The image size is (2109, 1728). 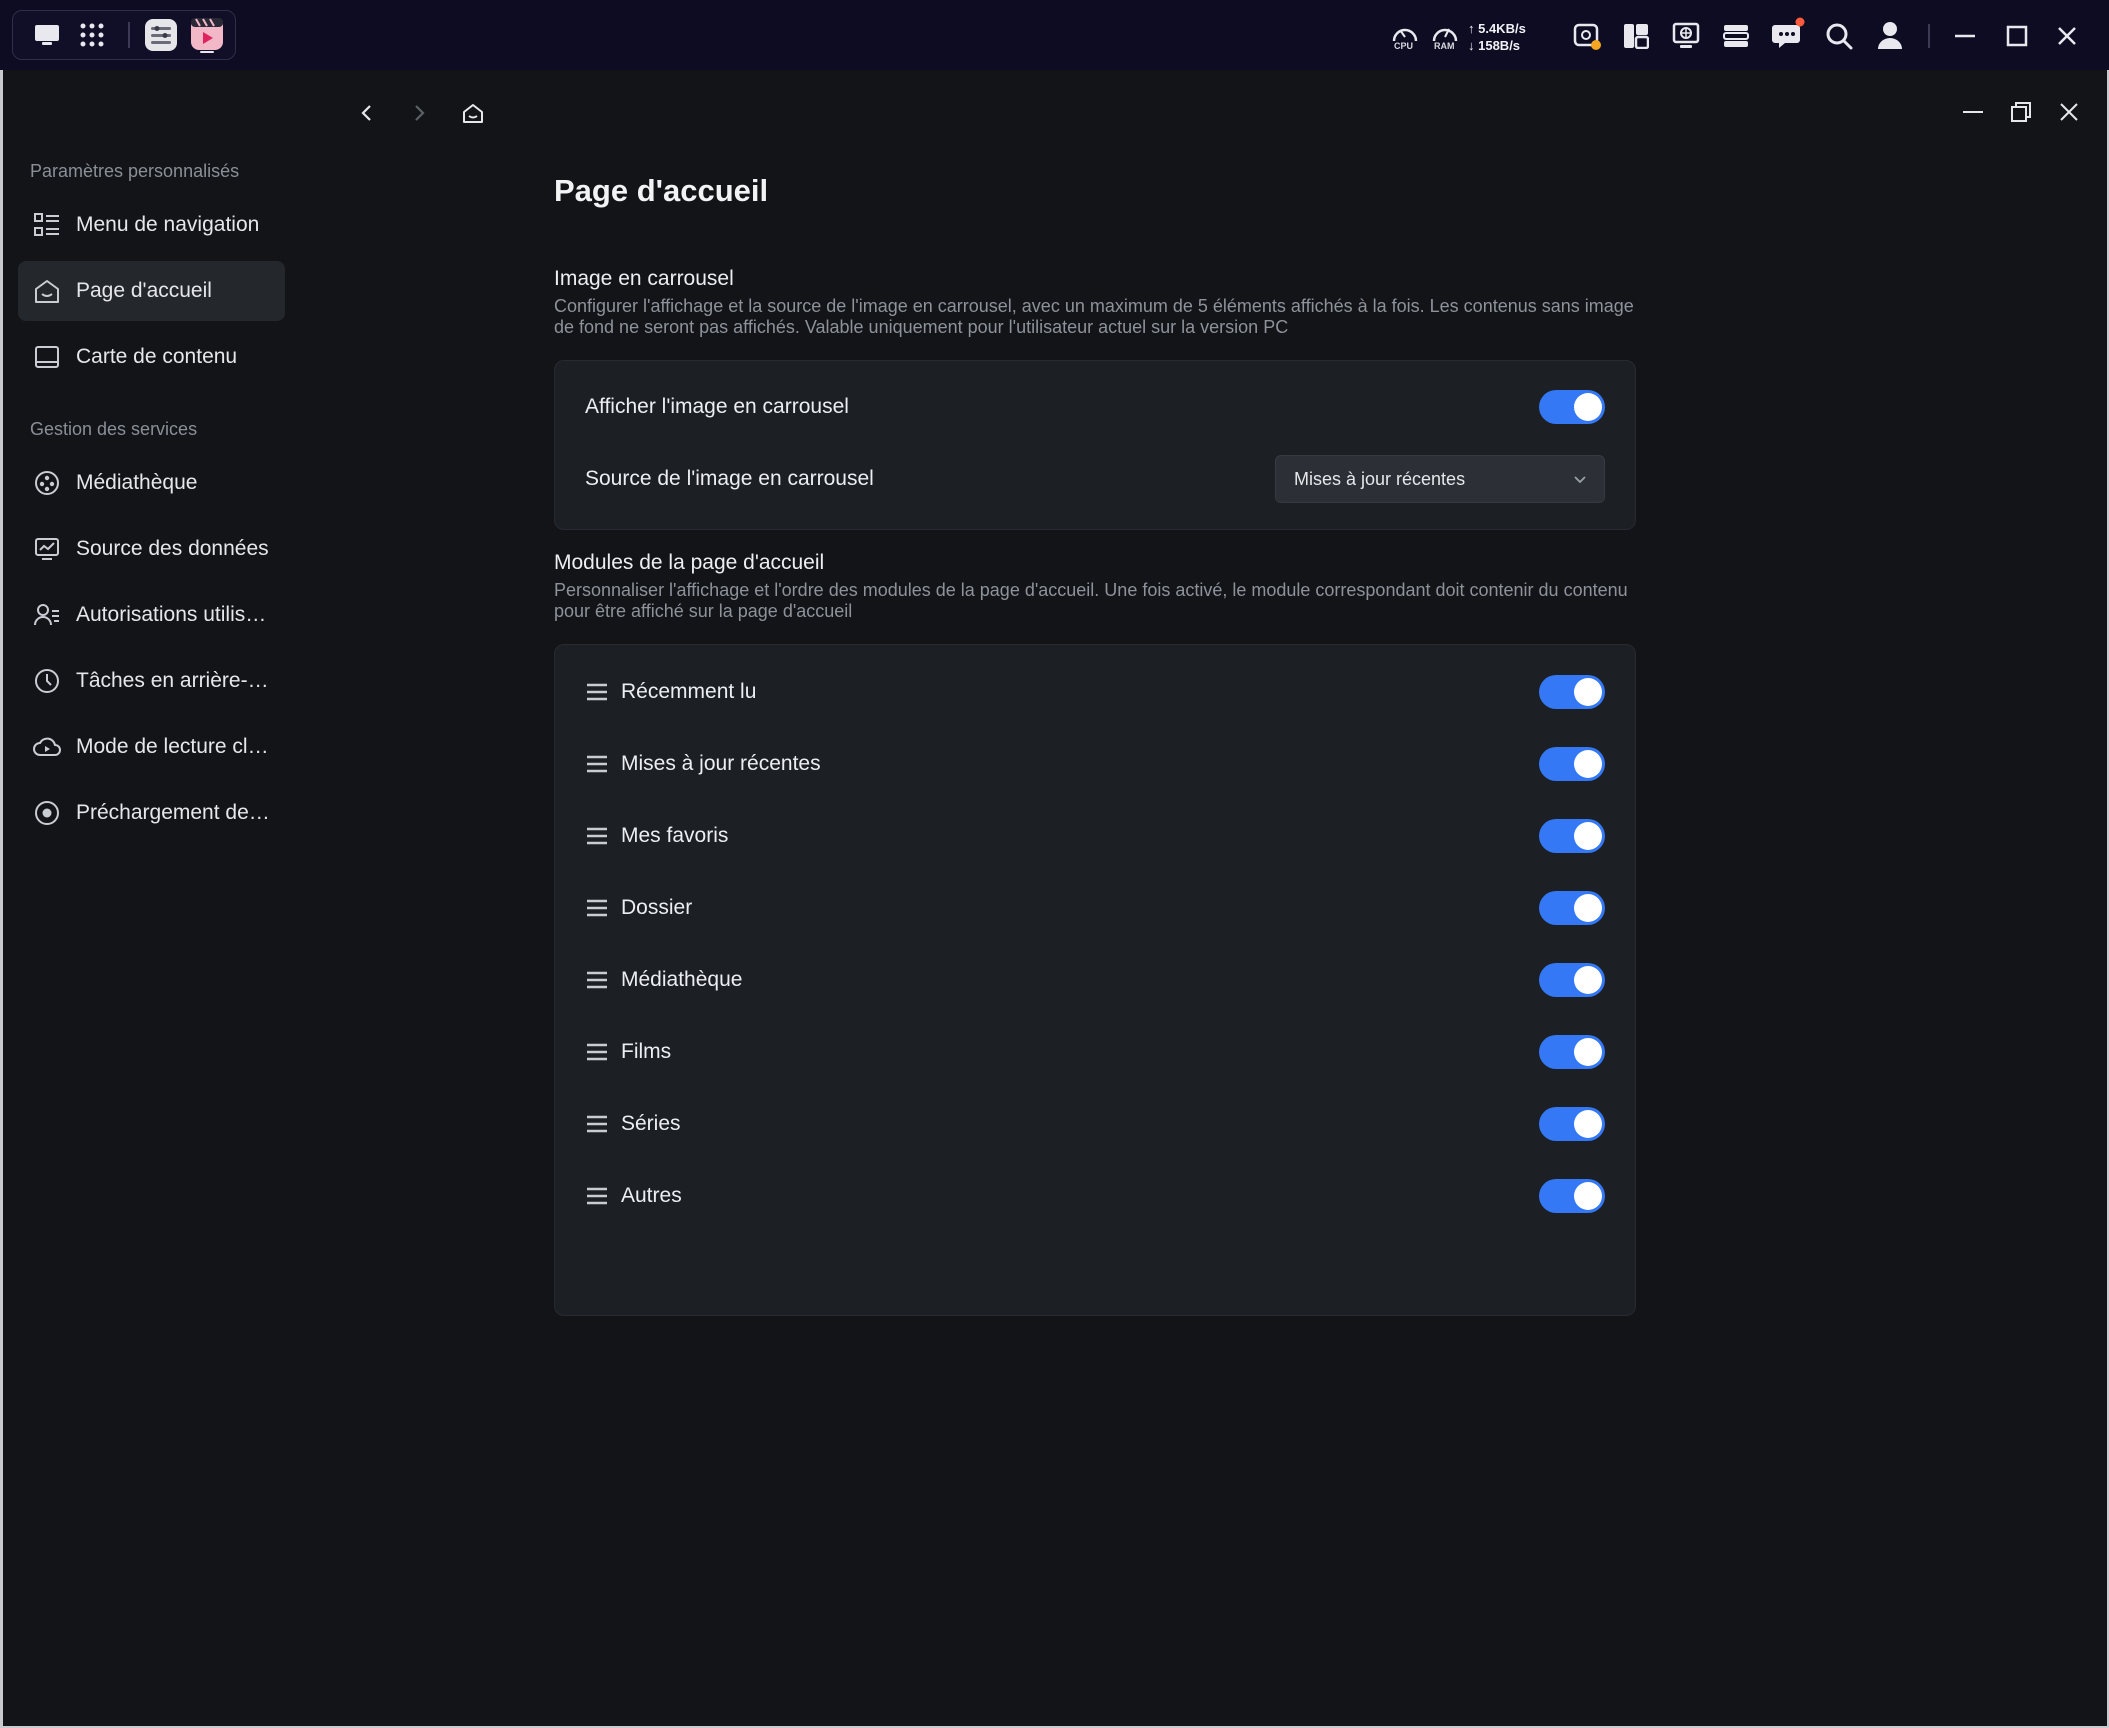 What do you see at coordinates (137, 482) in the screenshot?
I see `sidebar-item-label: Médiathèque` at bounding box center [137, 482].